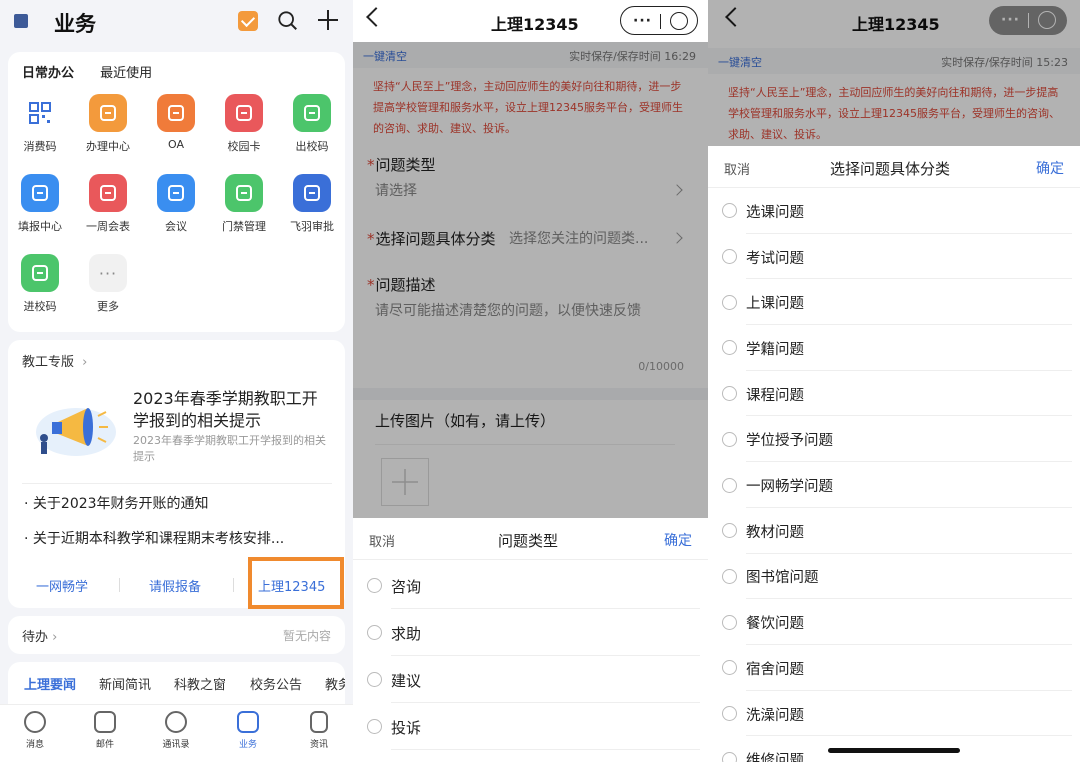 This screenshot has width=1080, height=762. Describe the element at coordinates (248, 730) in the screenshot. I see `nav-business: 业务` at that location.